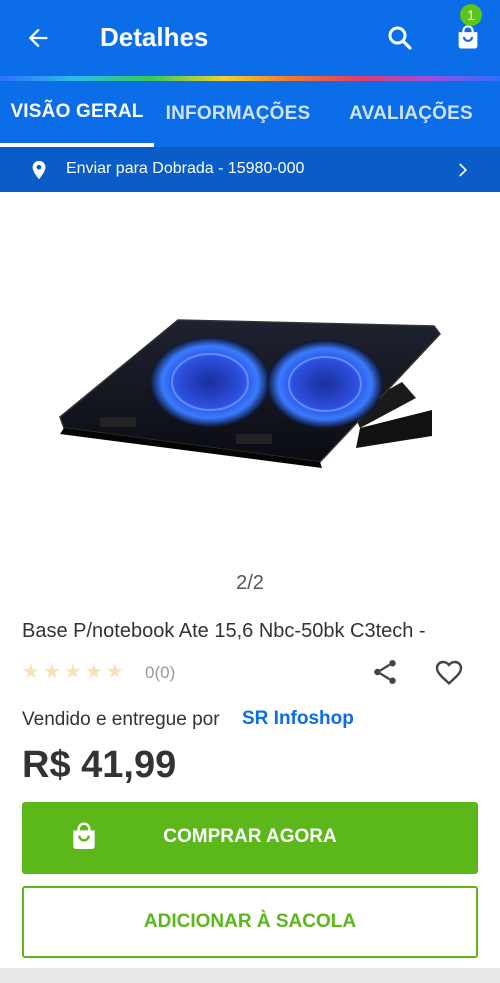  What do you see at coordinates (250, 393) in the screenshot?
I see `product-image` at bounding box center [250, 393].